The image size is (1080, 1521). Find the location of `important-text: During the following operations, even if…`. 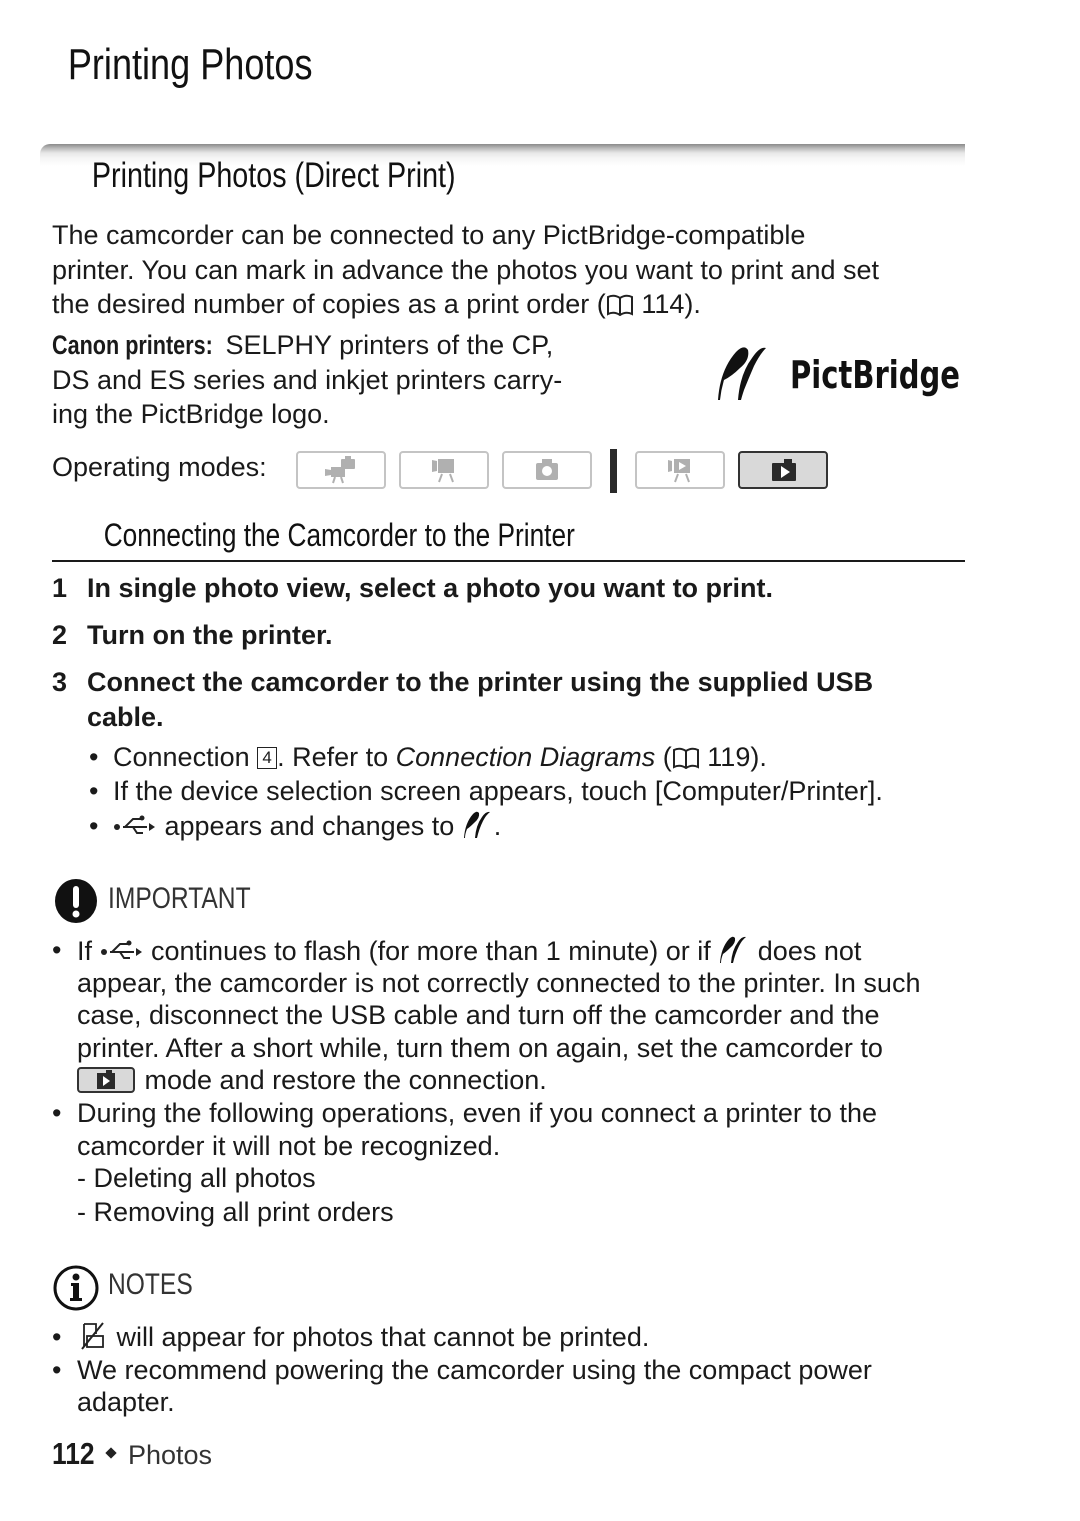

important-text: During the following operations, even if… is located at coordinates (477, 1112).